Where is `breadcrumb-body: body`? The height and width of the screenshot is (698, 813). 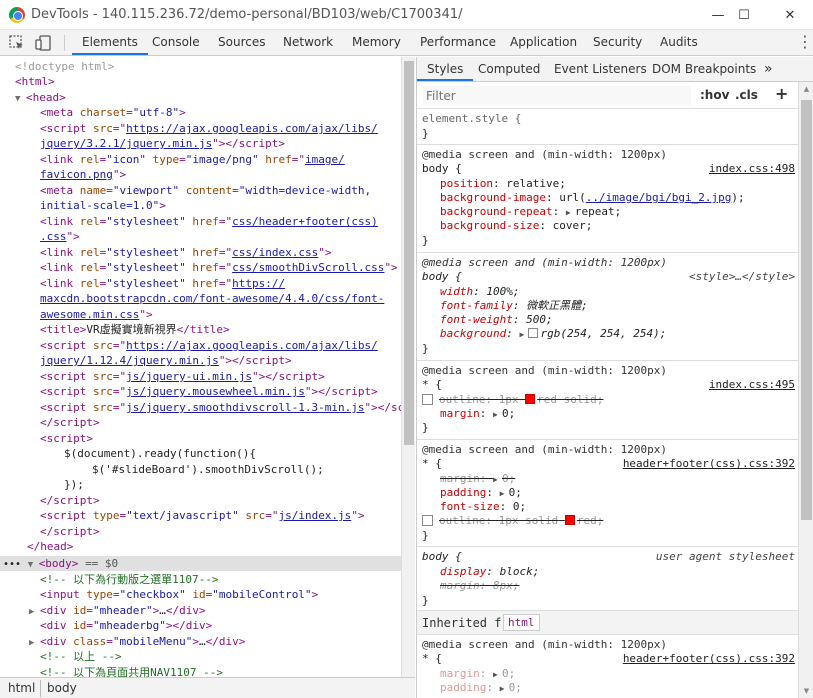 breadcrumb-body: body is located at coordinates (61, 688).